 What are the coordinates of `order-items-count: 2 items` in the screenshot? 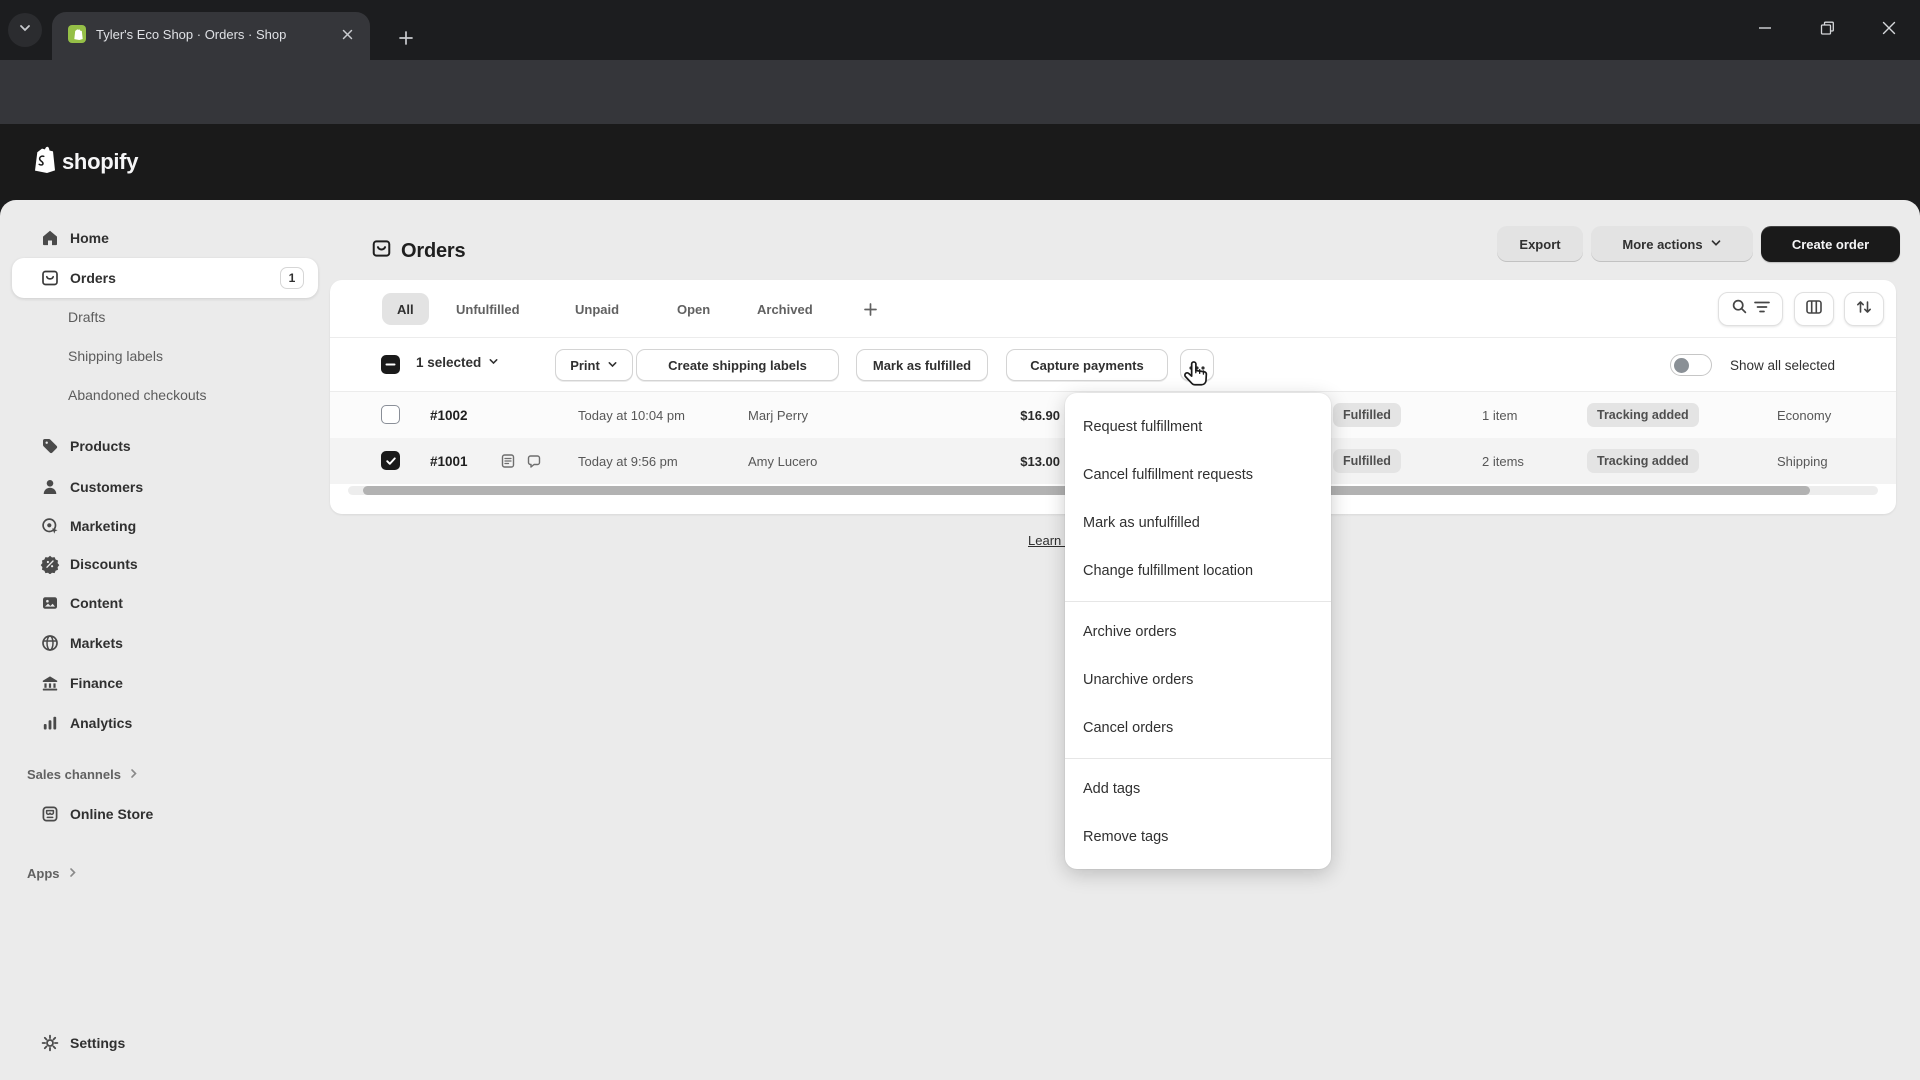 It's located at (1503, 461).